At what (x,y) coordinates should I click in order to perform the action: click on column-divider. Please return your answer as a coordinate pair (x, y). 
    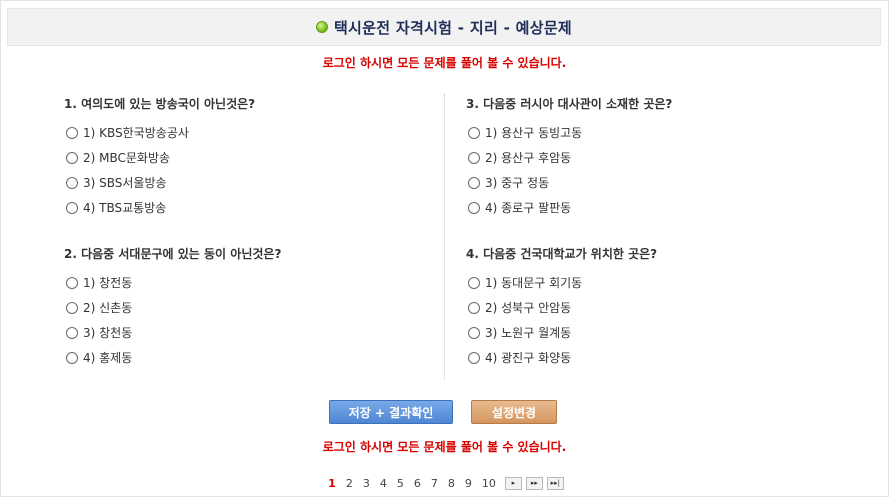
    Looking at the image, I should click on (444, 237).